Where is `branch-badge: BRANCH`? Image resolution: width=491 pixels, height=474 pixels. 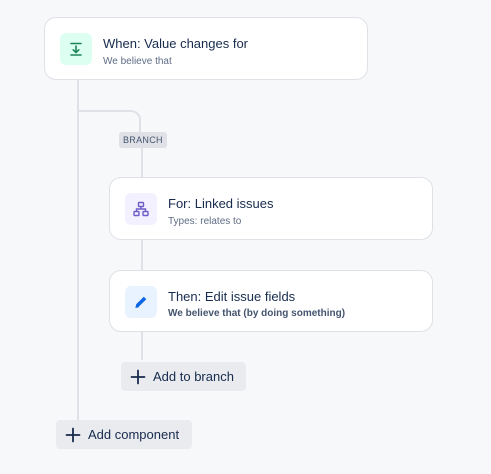
branch-badge: BRANCH is located at coordinates (143, 140).